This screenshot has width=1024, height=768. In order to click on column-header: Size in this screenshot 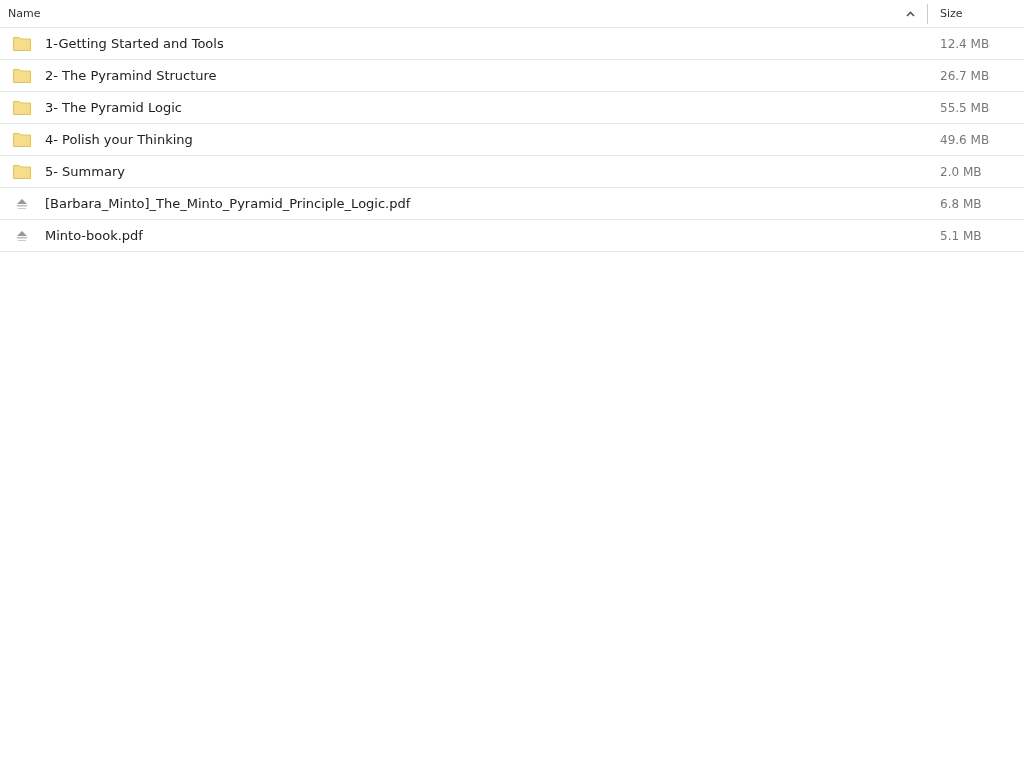, I will do `click(951, 13)`.